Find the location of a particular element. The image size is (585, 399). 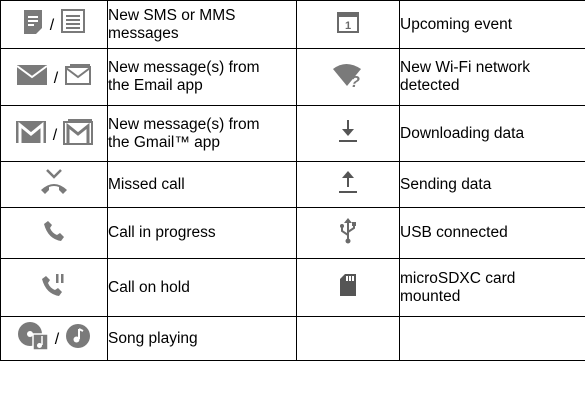

description-cell: USB connected is located at coordinates (492, 233).